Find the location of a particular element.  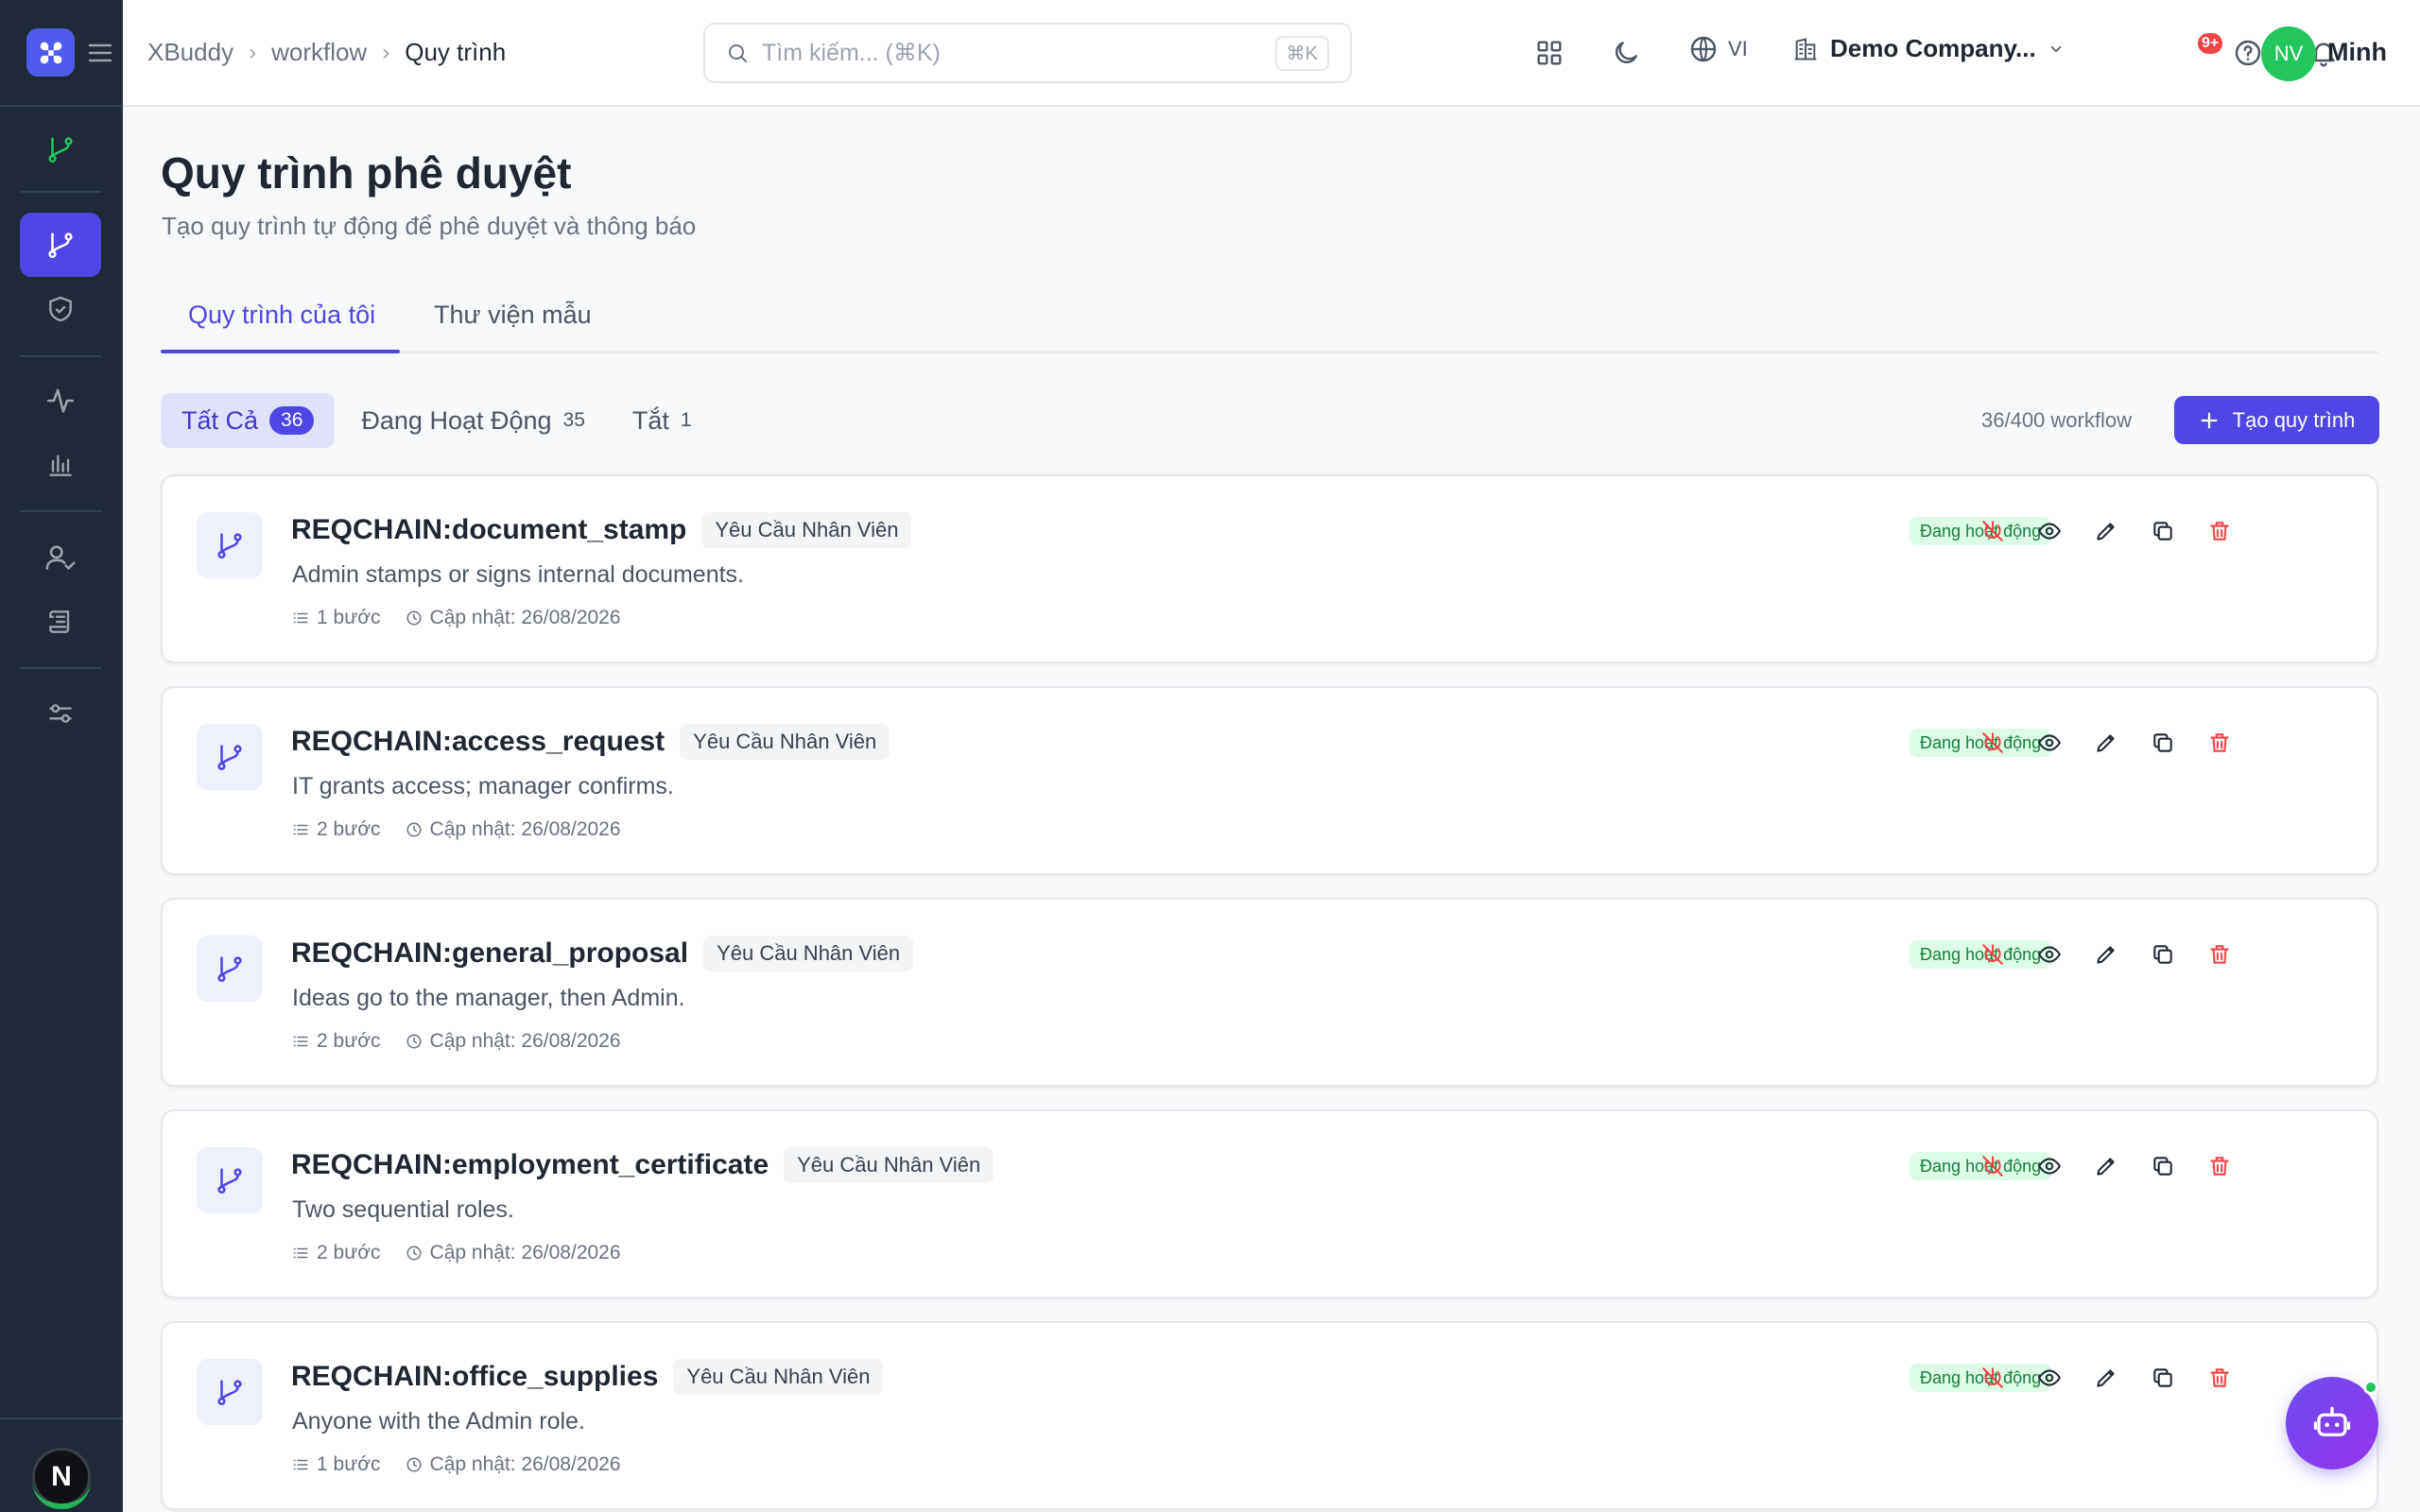

card-actions is located at coordinates (2106, 1378).